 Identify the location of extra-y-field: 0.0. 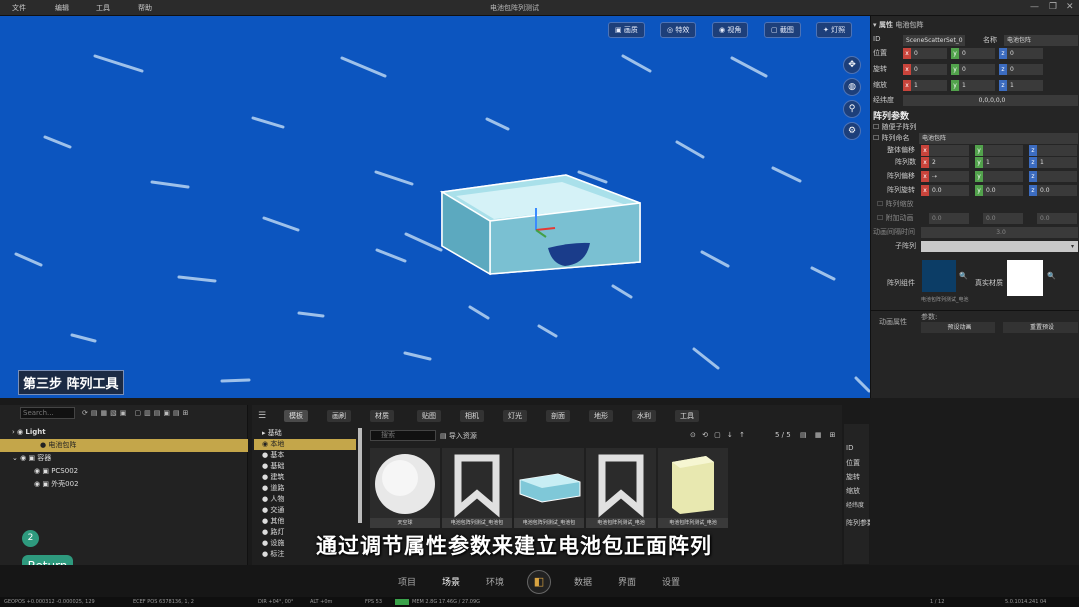
(1003, 218).